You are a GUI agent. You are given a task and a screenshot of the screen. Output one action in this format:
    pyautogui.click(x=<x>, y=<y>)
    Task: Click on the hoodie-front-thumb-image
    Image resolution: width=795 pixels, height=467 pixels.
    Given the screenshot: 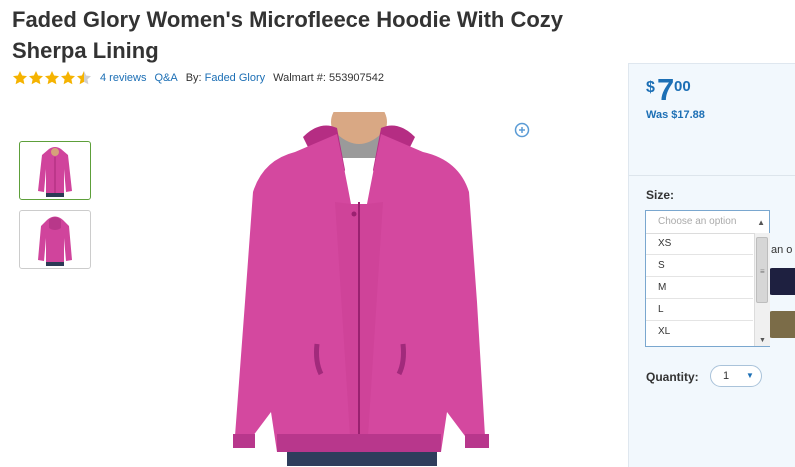 What is the action you would take?
    pyautogui.click(x=55, y=171)
    